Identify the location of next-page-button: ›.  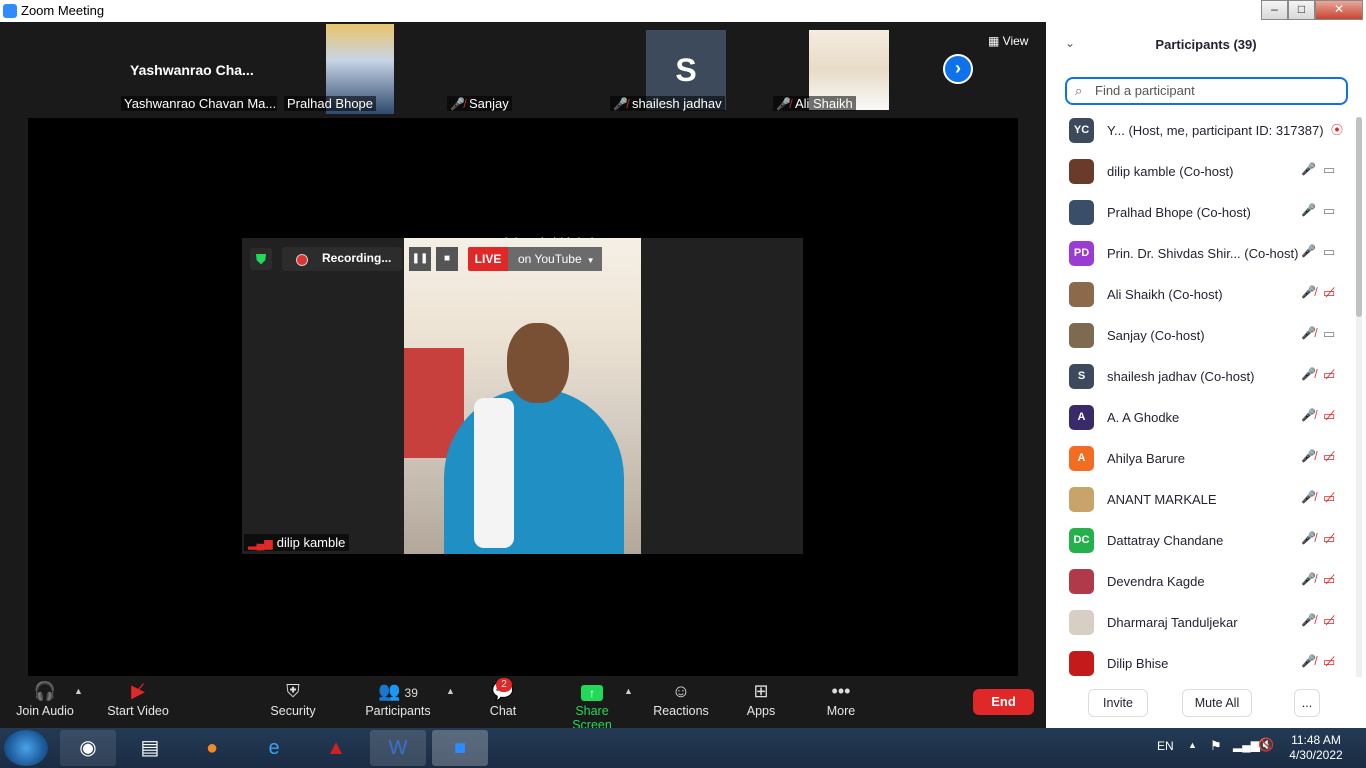
(958, 69).